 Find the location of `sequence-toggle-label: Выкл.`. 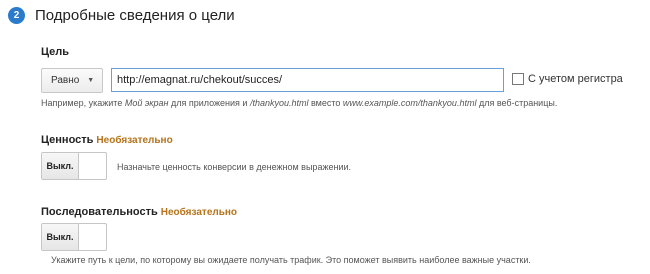

sequence-toggle-label: Выкл. is located at coordinates (60, 237).